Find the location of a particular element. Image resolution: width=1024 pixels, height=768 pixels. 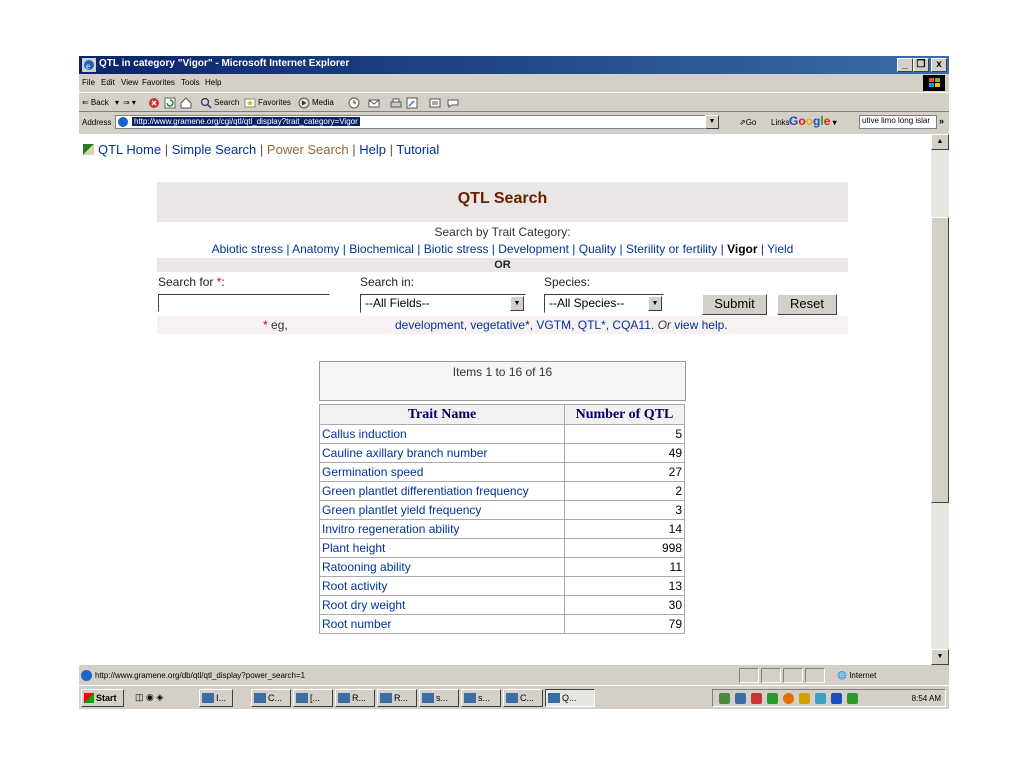

maximize-button: ❐ is located at coordinates (921, 65).